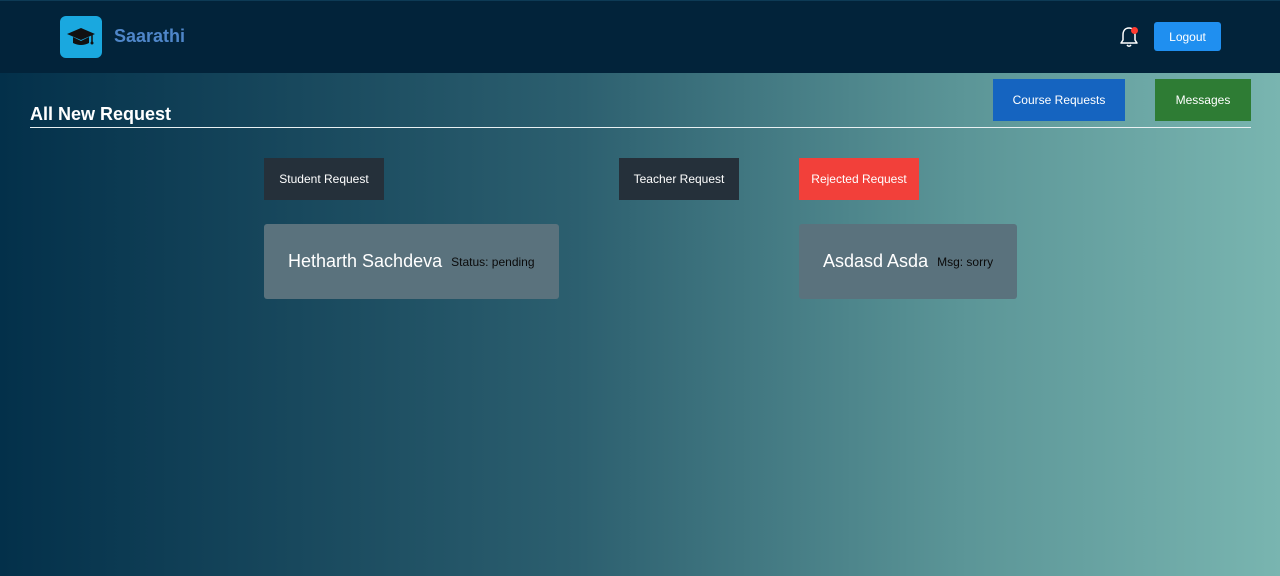 This screenshot has width=1280, height=576. What do you see at coordinates (1203, 100) in the screenshot?
I see `messages-button: Messages` at bounding box center [1203, 100].